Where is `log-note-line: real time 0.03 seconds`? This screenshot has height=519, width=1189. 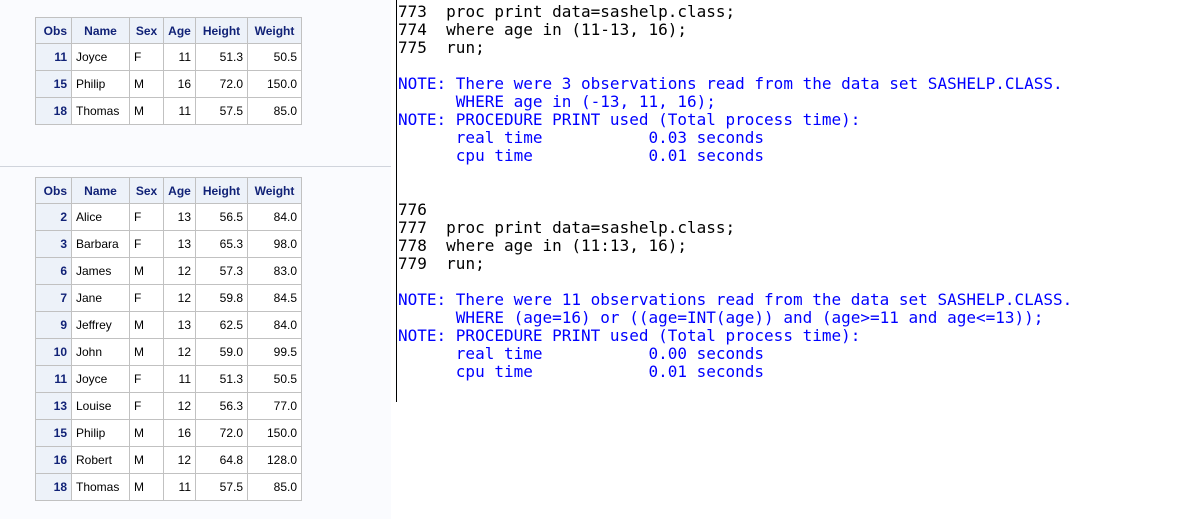
log-note-line: real time 0.03 seconds is located at coordinates (581, 137).